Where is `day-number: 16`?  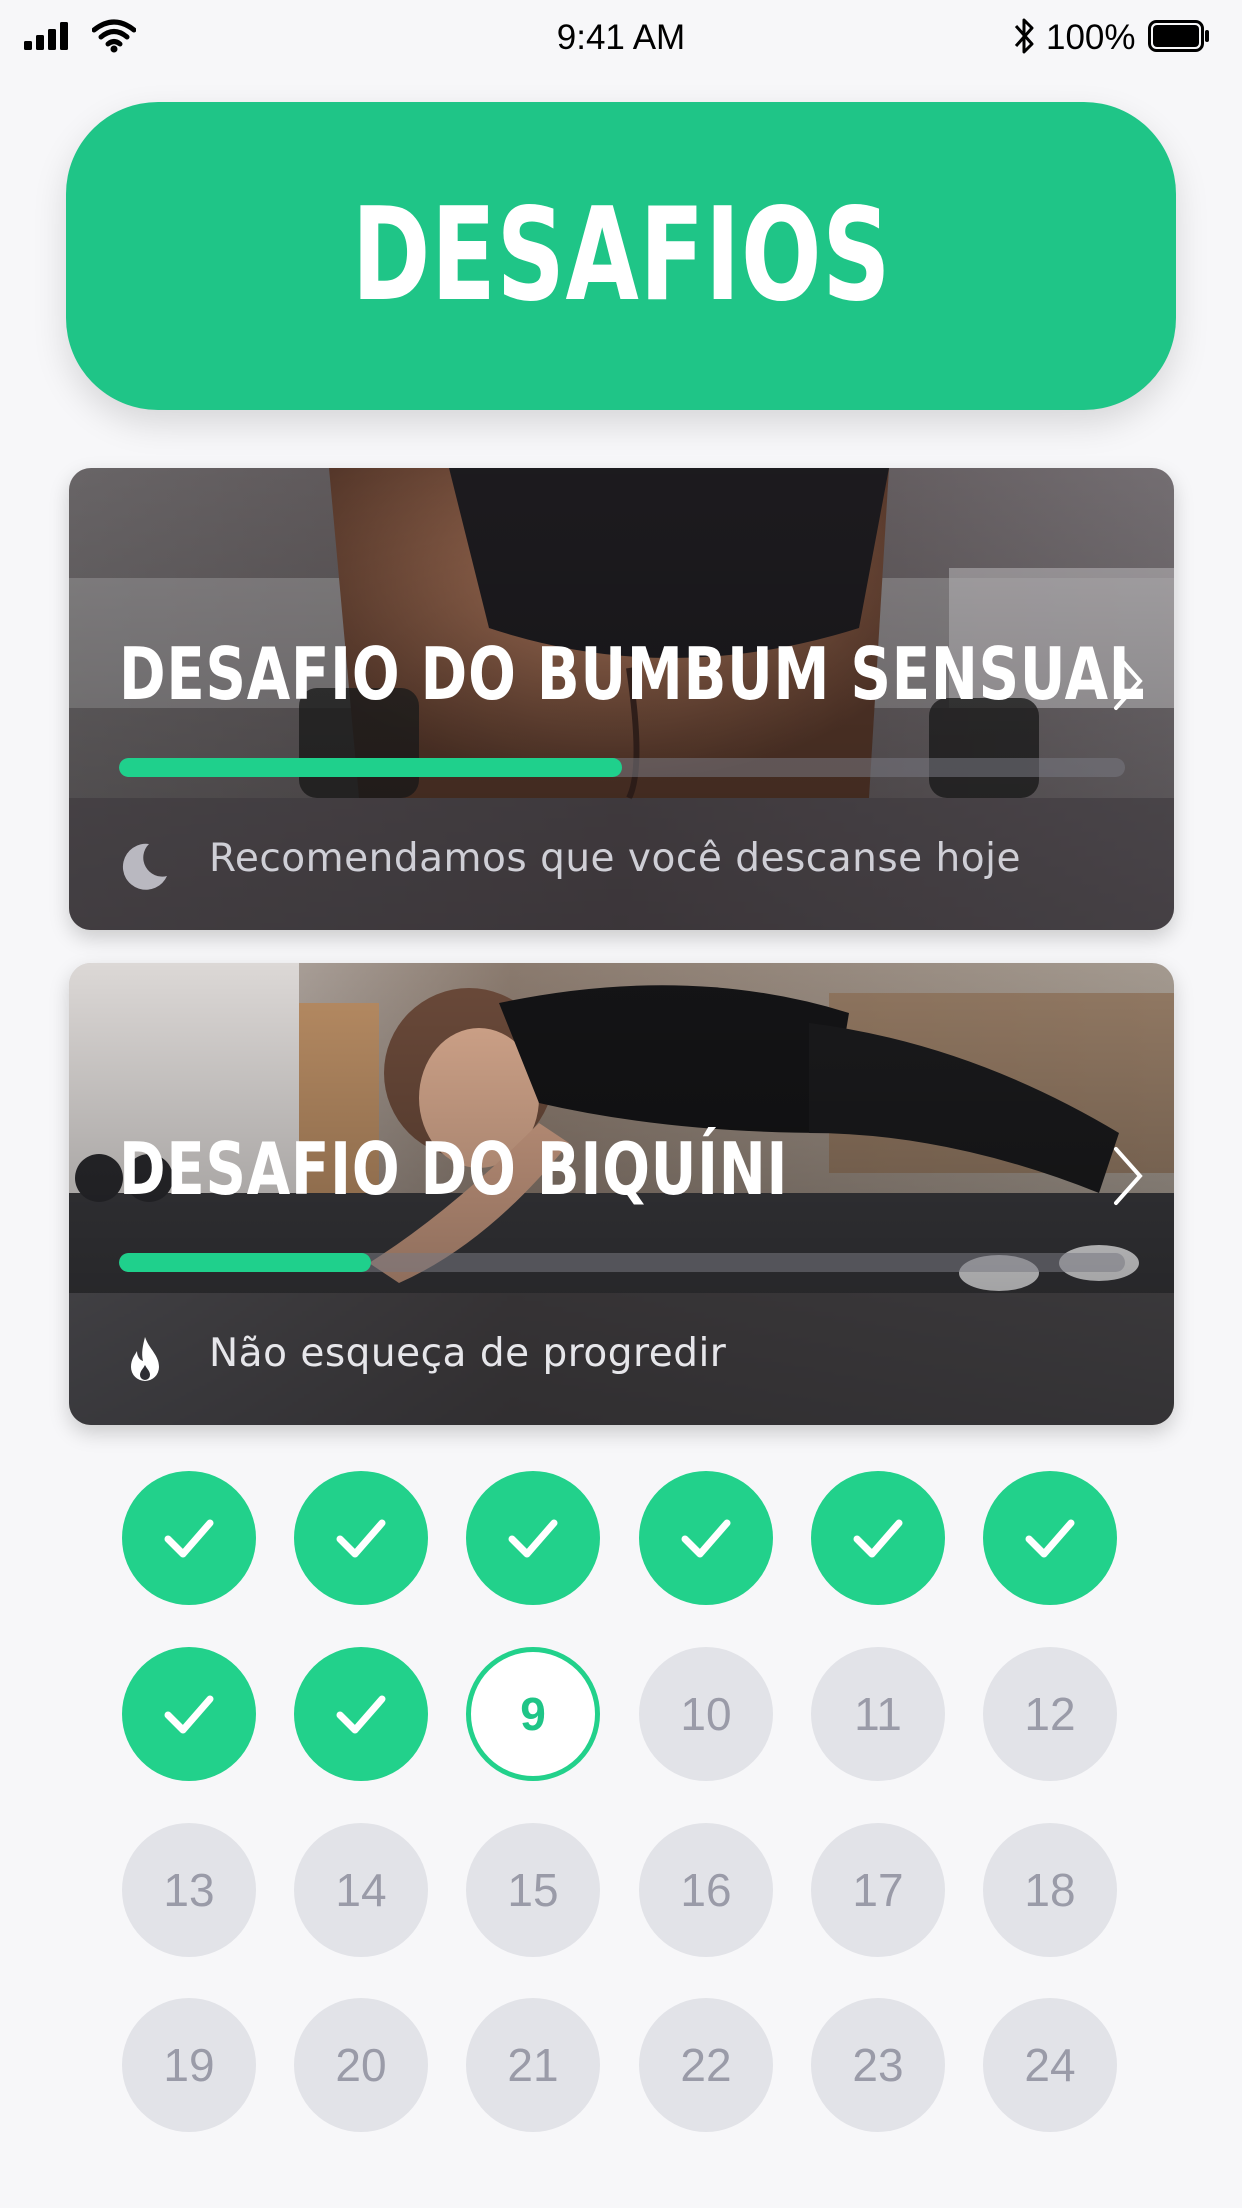 day-number: 16 is located at coordinates (706, 1890).